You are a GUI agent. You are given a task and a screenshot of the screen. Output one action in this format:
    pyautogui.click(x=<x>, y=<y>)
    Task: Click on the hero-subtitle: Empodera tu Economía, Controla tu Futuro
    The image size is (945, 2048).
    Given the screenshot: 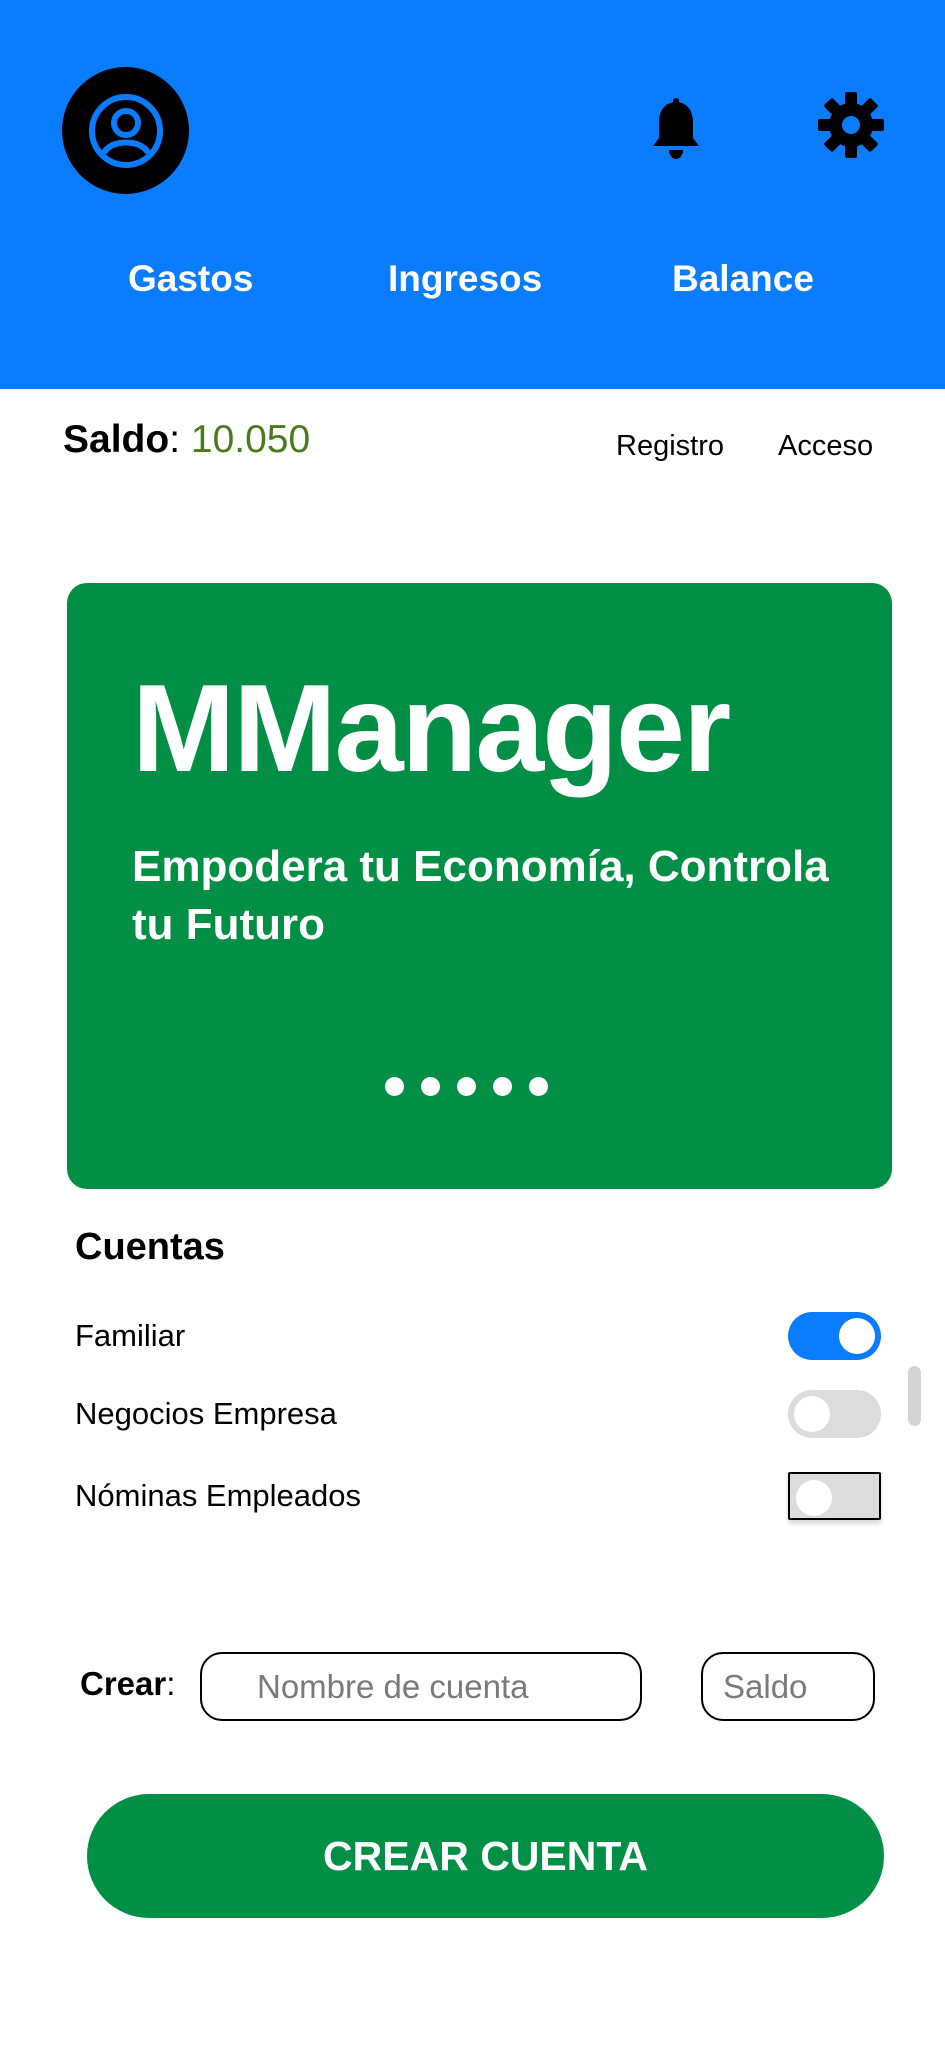 What is the action you would take?
    pyautogui.click(x=480, y=895)
    